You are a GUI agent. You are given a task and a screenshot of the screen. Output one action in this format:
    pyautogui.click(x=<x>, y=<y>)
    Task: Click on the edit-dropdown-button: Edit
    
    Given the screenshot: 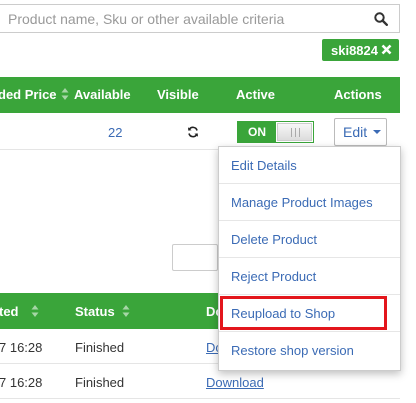 What is the action you would take?
    pyautogui.click(x=360, y=132)
    